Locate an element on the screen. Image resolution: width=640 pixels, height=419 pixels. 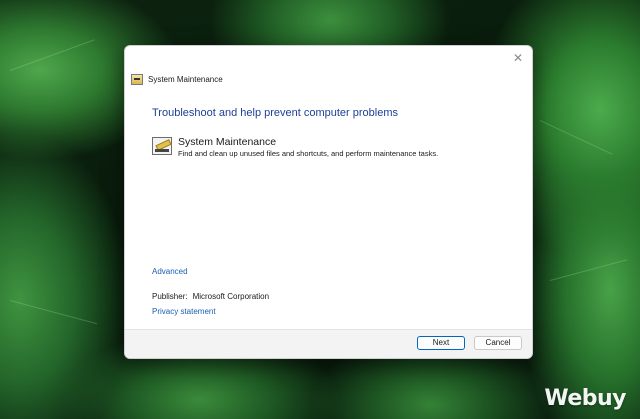
troubleshooter-title: System Maintenance is located at coordinates (227, 142).